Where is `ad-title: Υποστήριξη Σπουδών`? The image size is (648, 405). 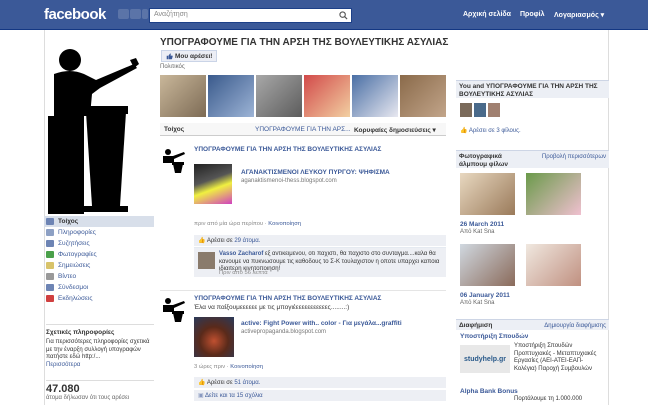
ad-title: Υποστήριξη Σπουδών is located at coordinates (494, 336).